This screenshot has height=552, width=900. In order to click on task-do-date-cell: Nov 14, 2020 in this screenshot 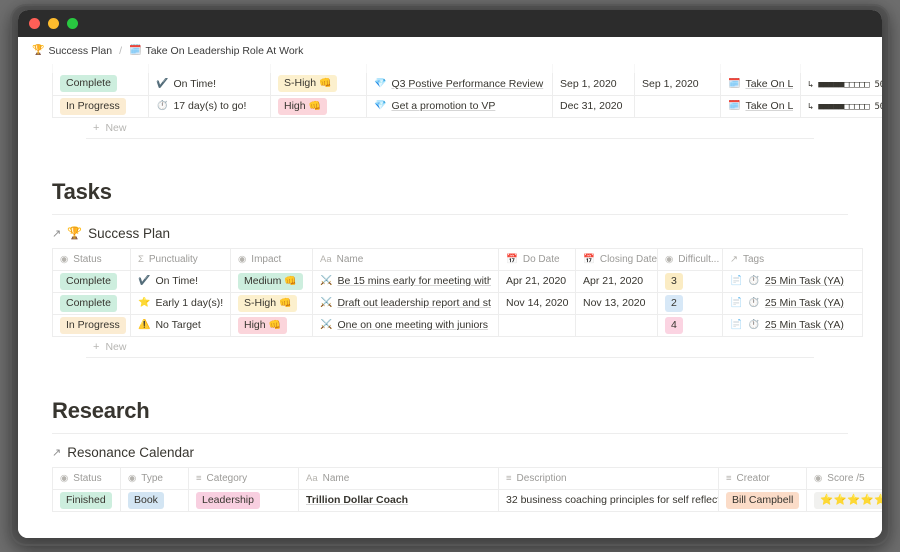, I will do `click(537, 303)`.